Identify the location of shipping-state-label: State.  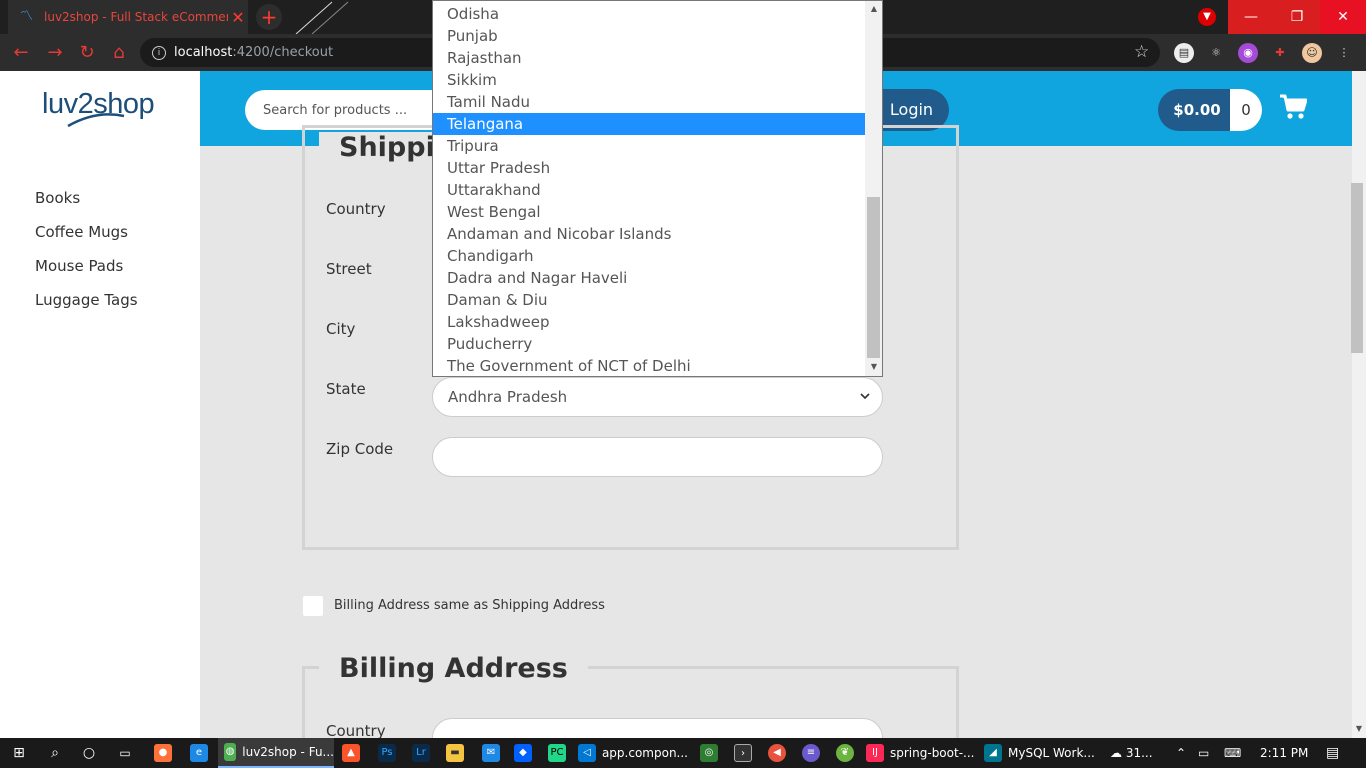
(346, 389).